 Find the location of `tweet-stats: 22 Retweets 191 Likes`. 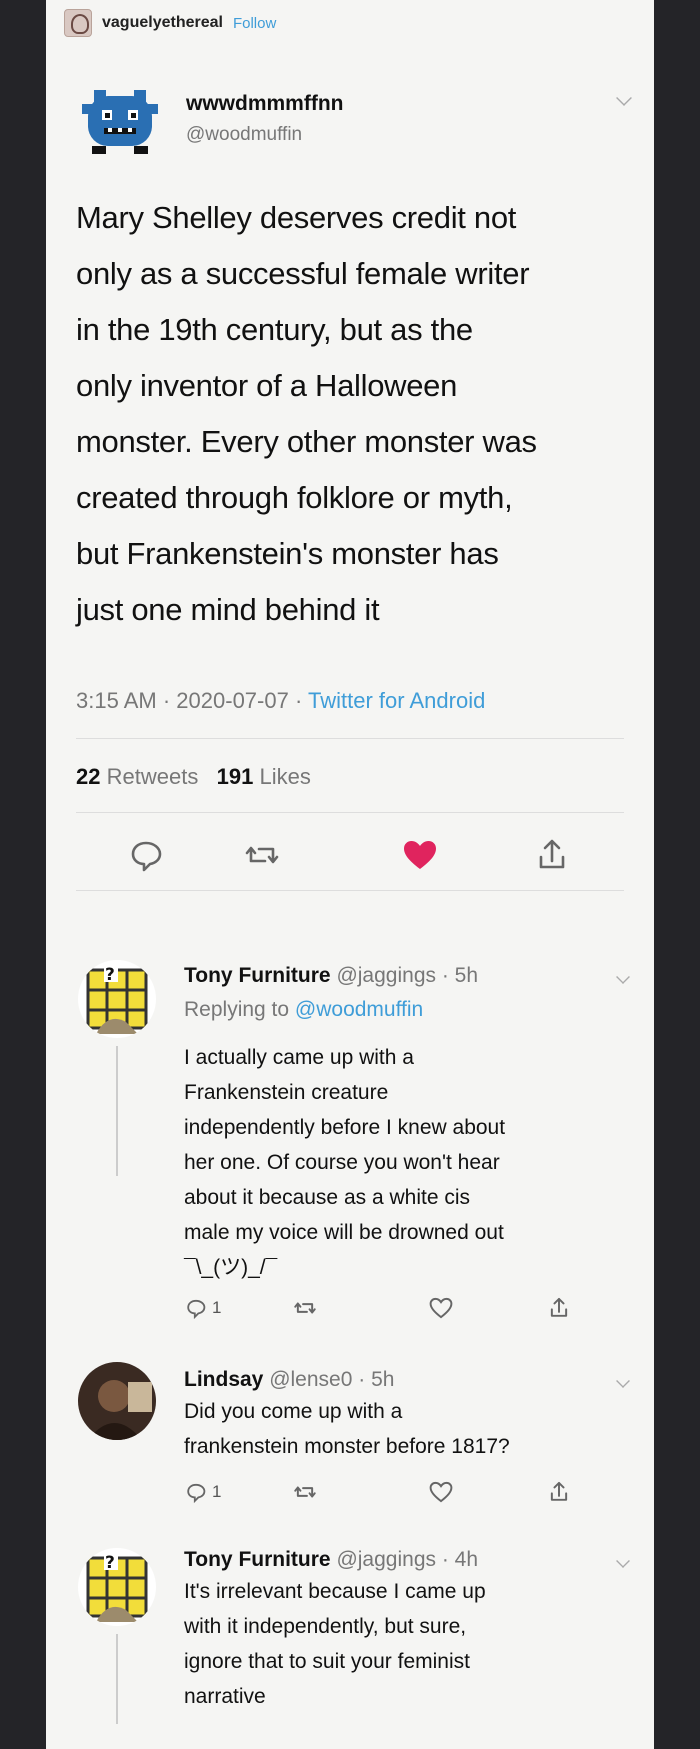

tweet-stats: 22 Retweets 191 Likes is located at coordinates (193, 777).